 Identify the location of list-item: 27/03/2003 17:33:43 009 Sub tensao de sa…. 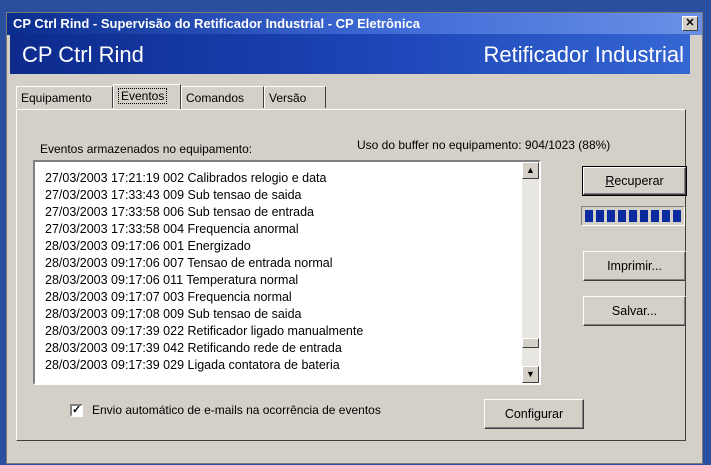
(173, 195).